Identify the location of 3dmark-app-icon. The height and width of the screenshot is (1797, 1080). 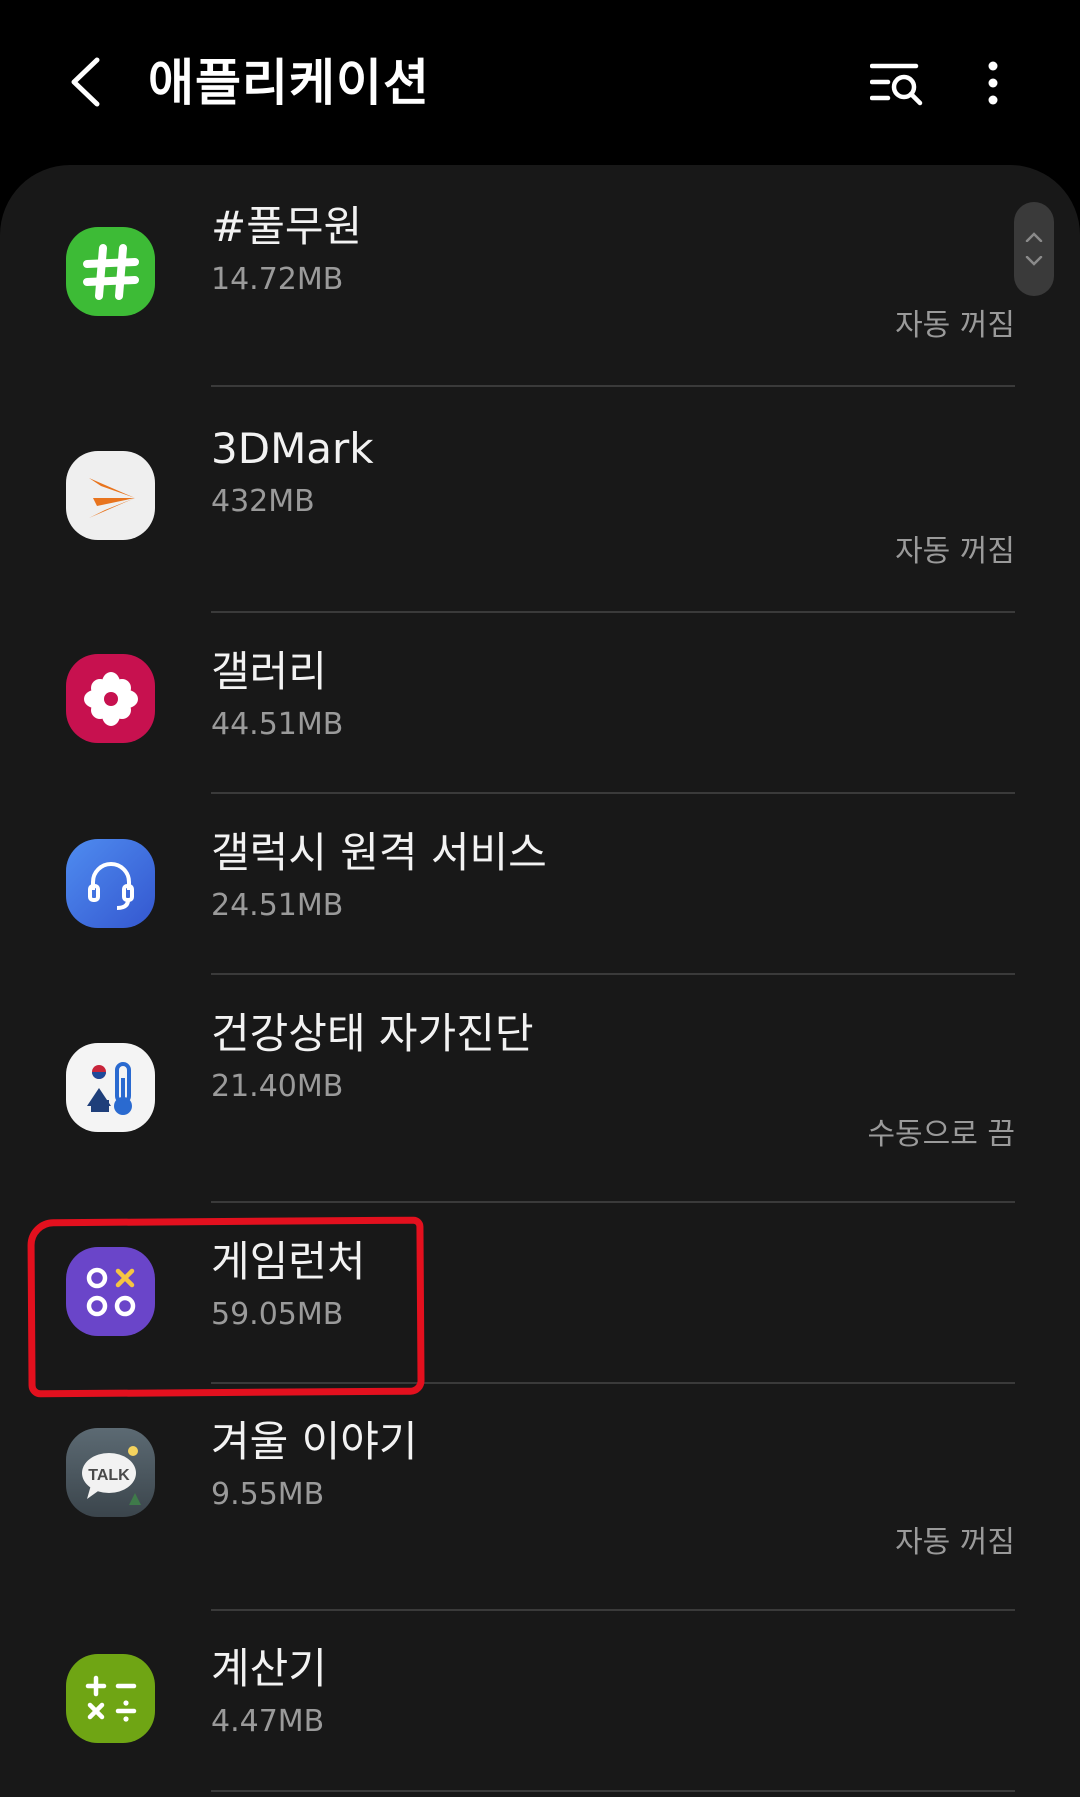
(110, 495).